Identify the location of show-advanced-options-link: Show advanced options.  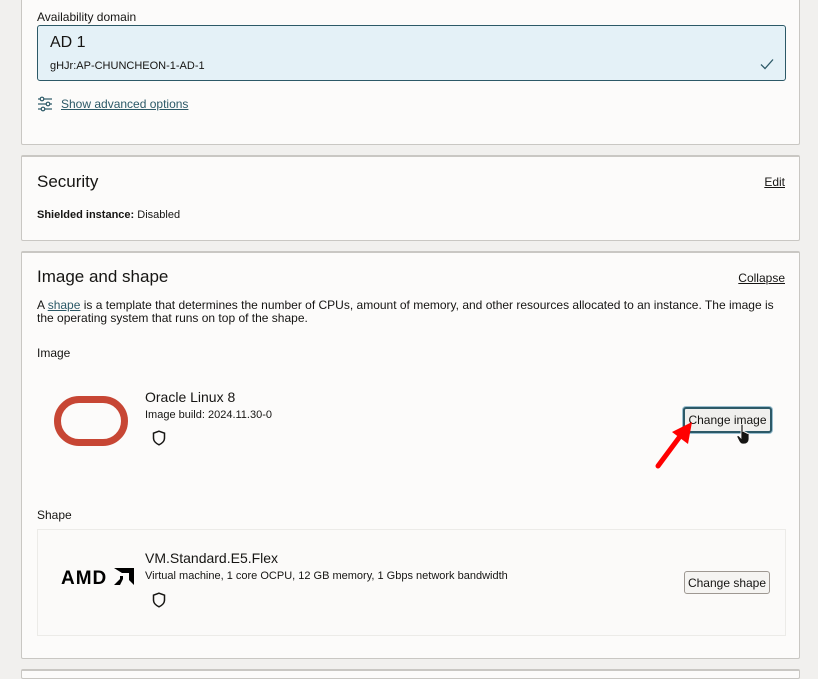
(124, 104).